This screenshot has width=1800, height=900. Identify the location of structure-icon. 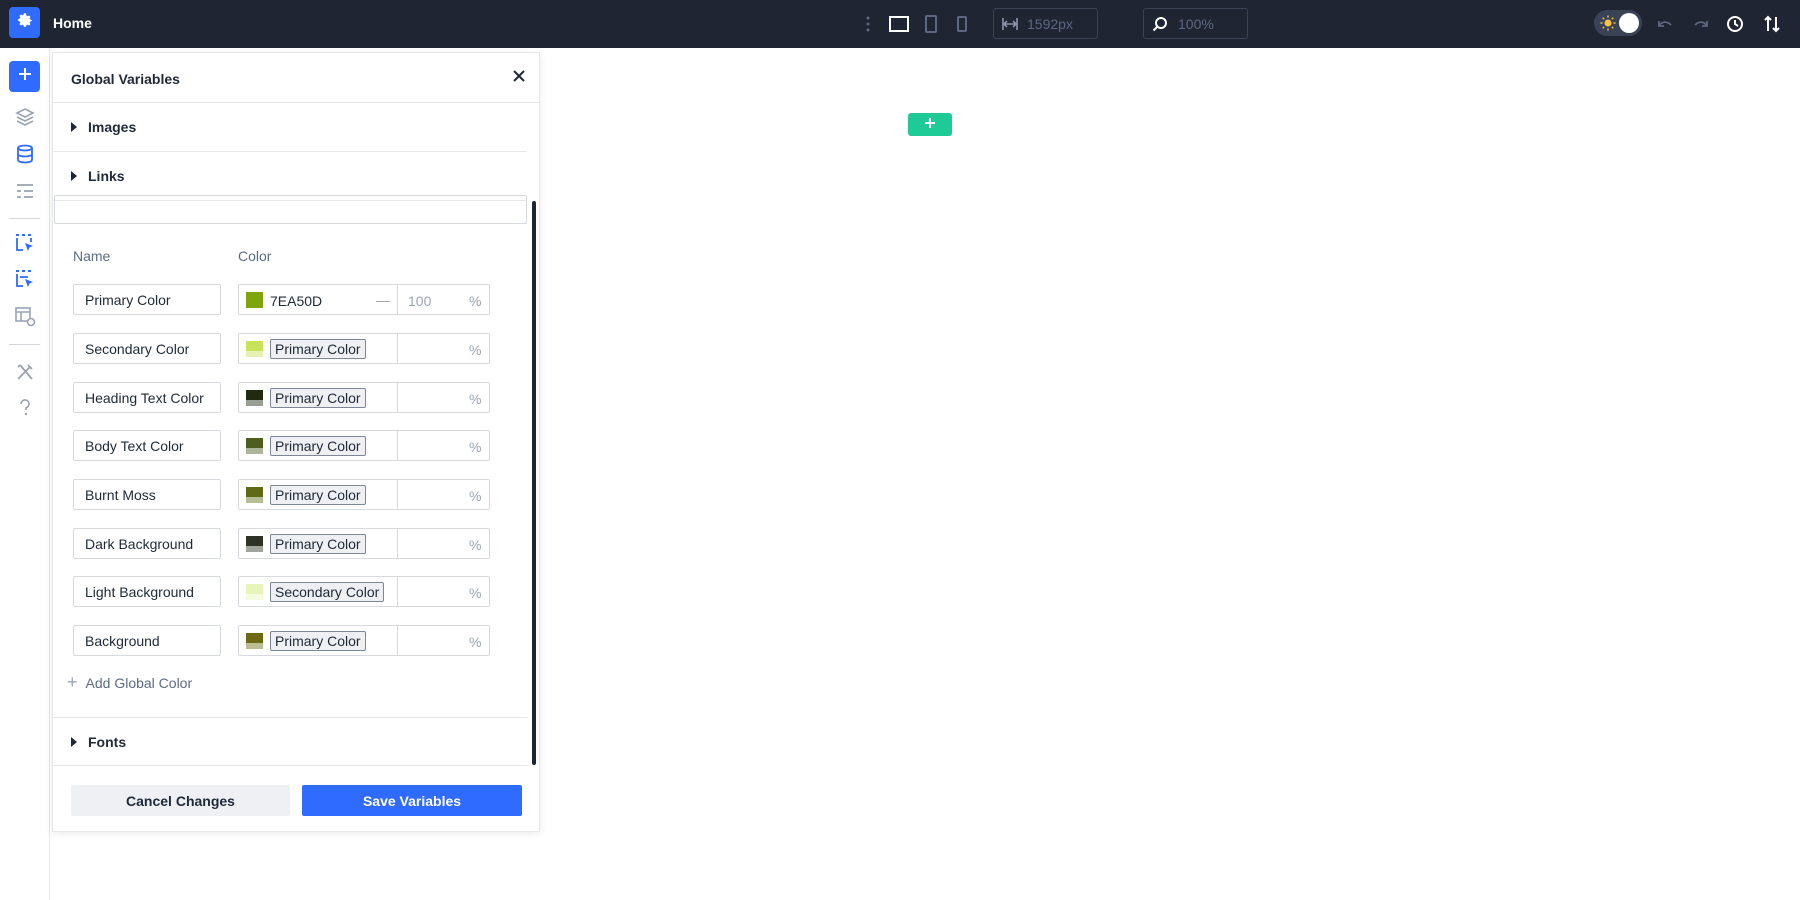
(25, 191).